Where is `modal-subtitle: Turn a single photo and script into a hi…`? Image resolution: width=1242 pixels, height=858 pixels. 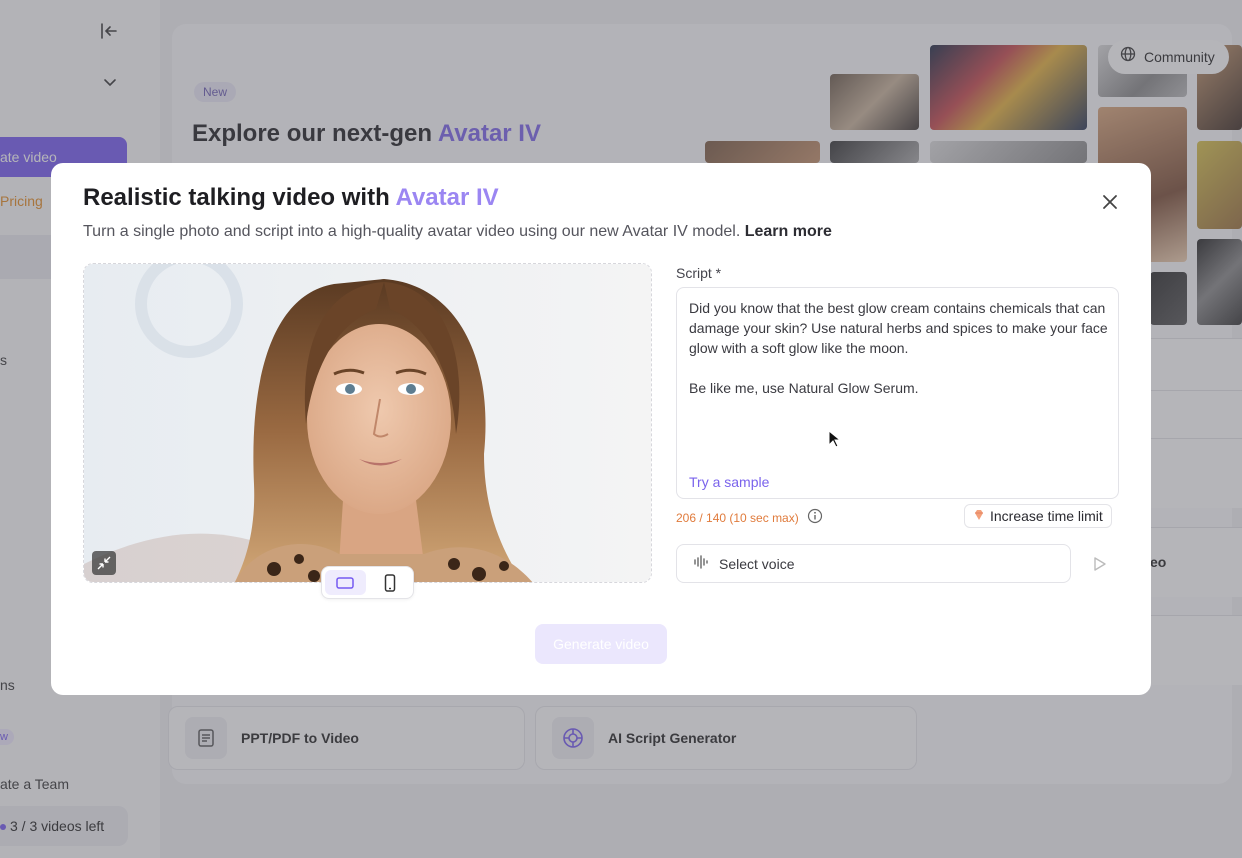 modal-subtitle: Turn a single photo and script into a hi… is located at coordinates (457, 232).